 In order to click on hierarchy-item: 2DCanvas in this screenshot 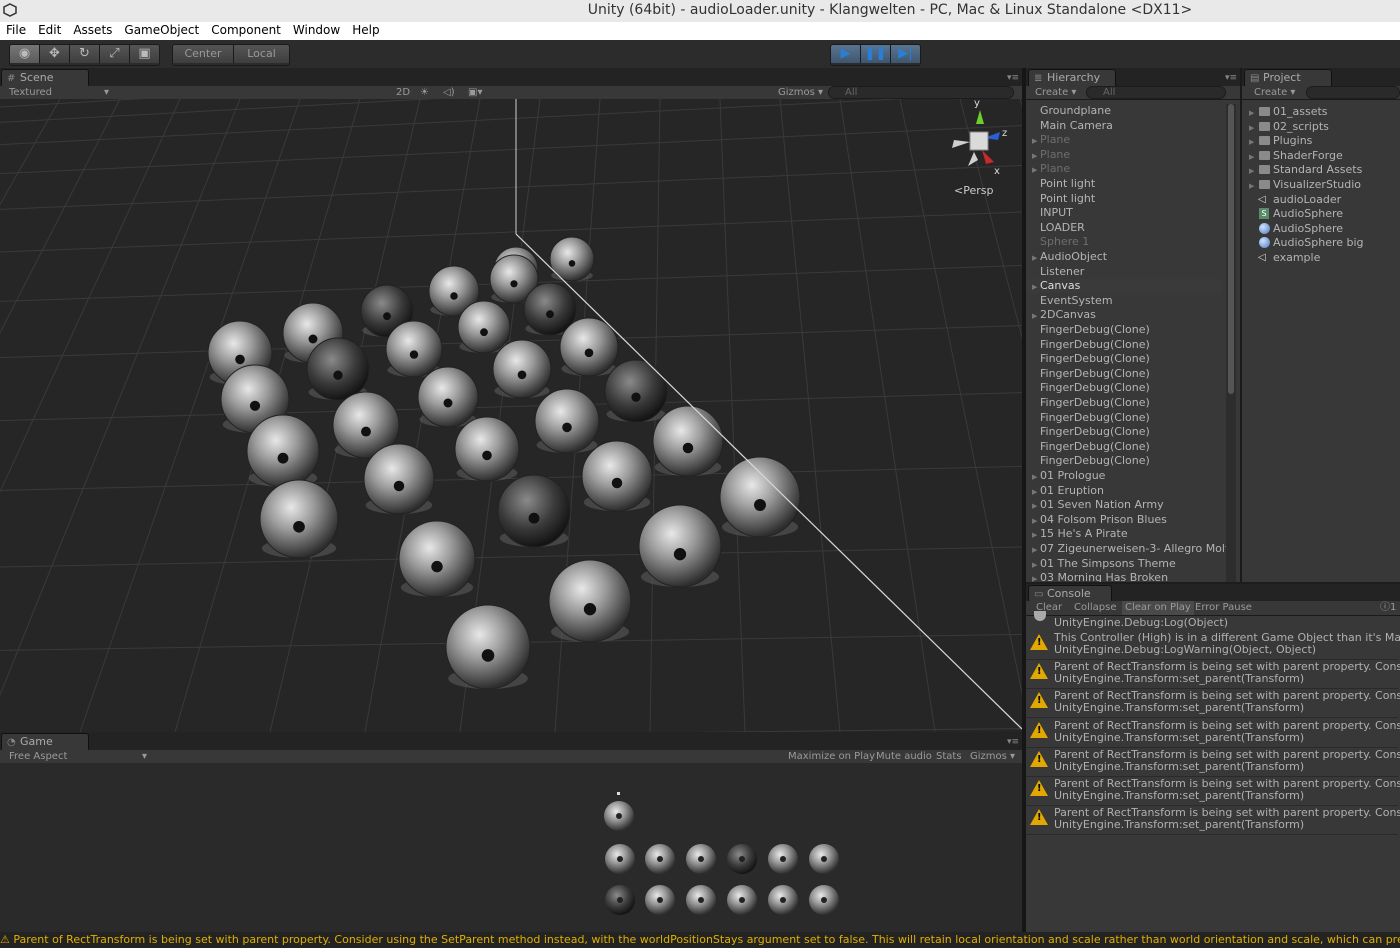, I will do `click(1064, 315)`.